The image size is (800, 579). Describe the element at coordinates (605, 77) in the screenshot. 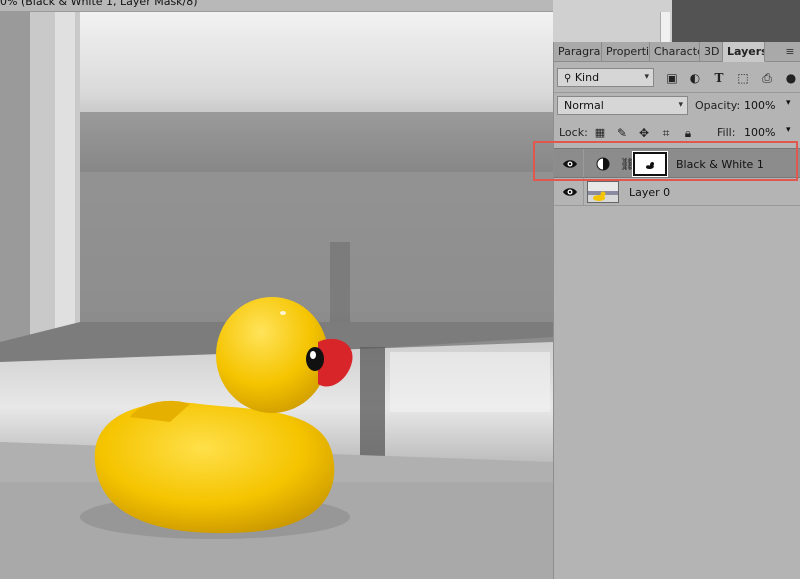

I see `filter-kind-dropdown: ⚲ Kind ▾` at that location.